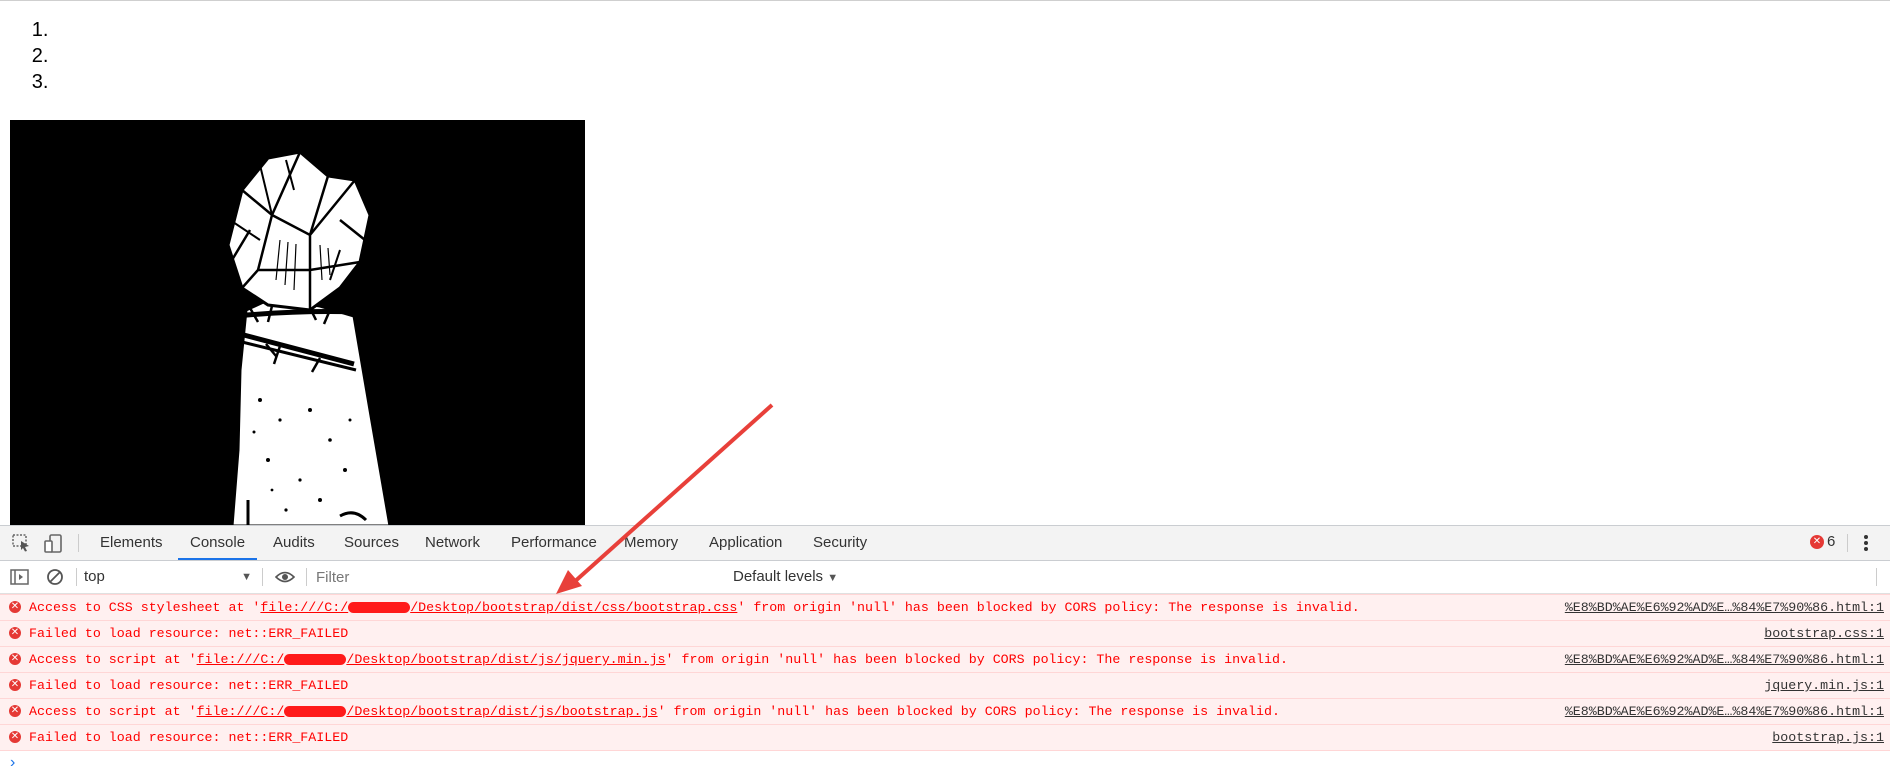 This screenshot has height=778, width=1890. I want to click on tab-application: Application, so click(745, 543).